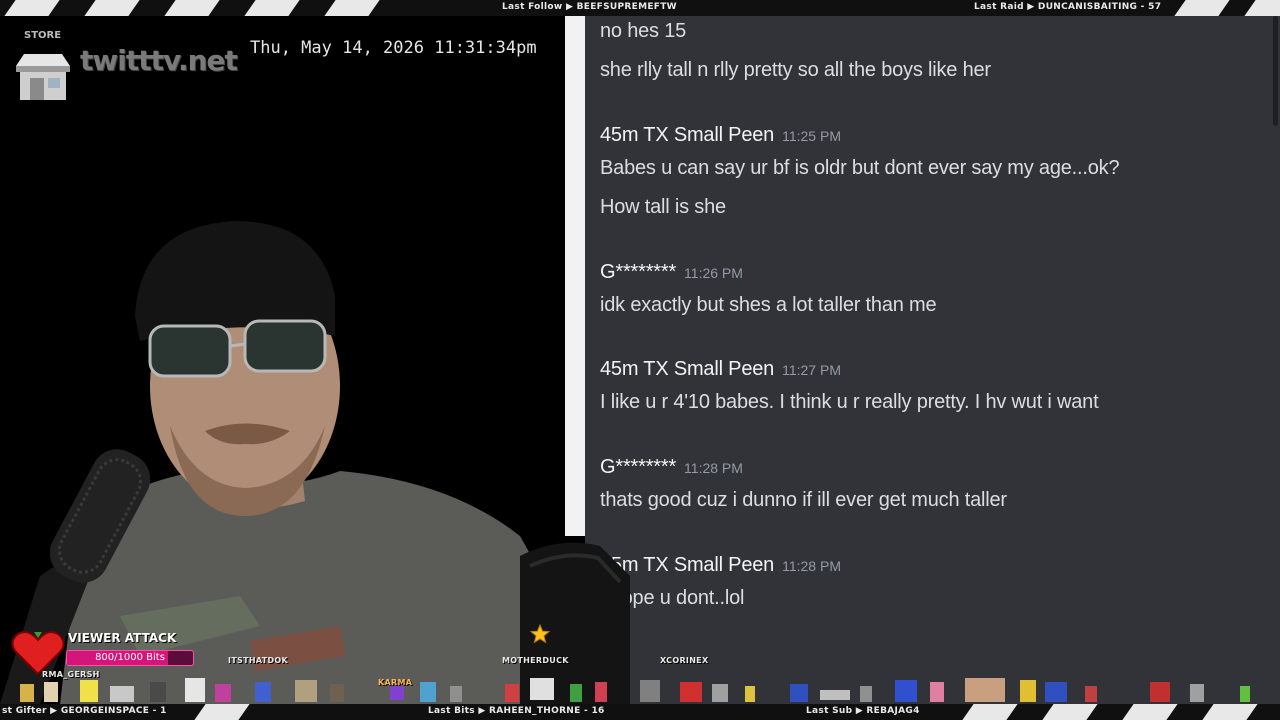 The width and height of the screenshot is (1280, 720). Describe the element at coordinates (1275, 71) in the screenshot. I see `chat-scrollbar` at that location.